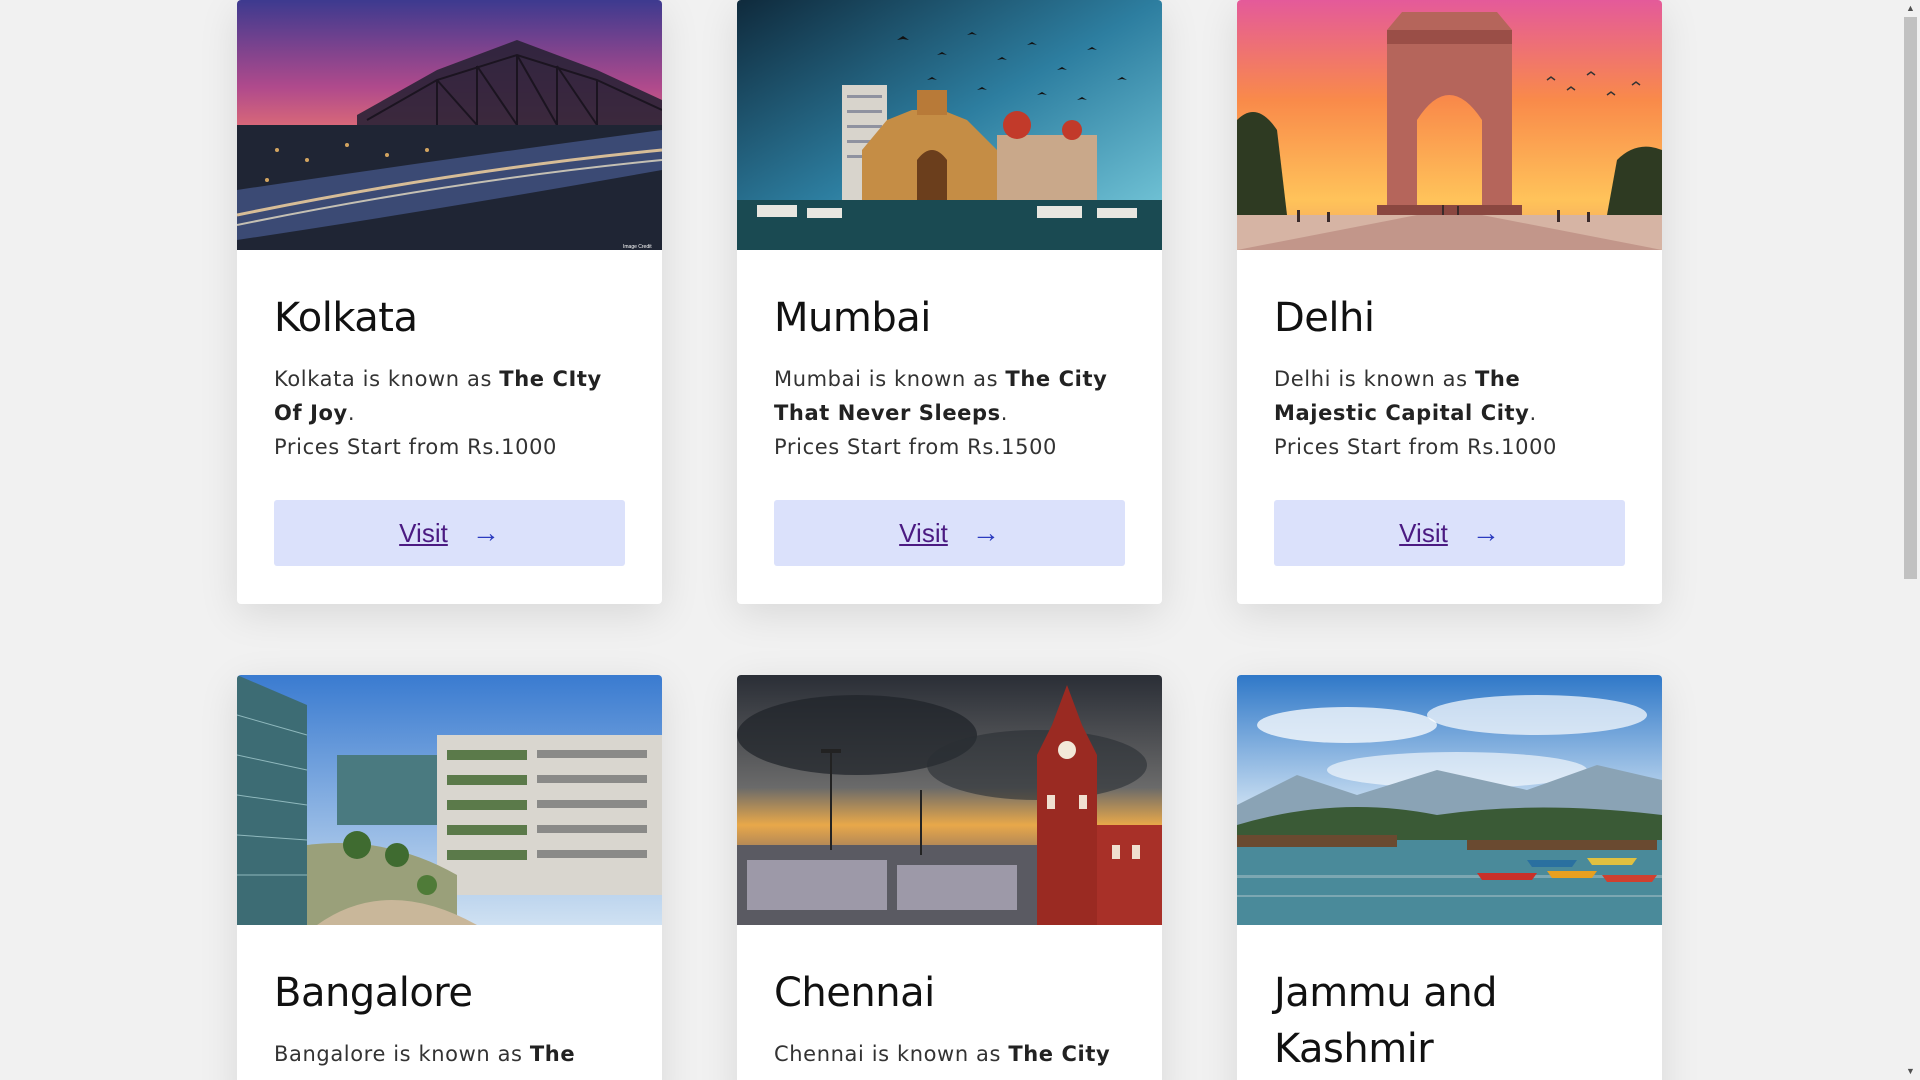 The width and height of the screenshot is (1920, 1080). I want to click on visit-button-delhi: Visit →, so click(1449, 533).